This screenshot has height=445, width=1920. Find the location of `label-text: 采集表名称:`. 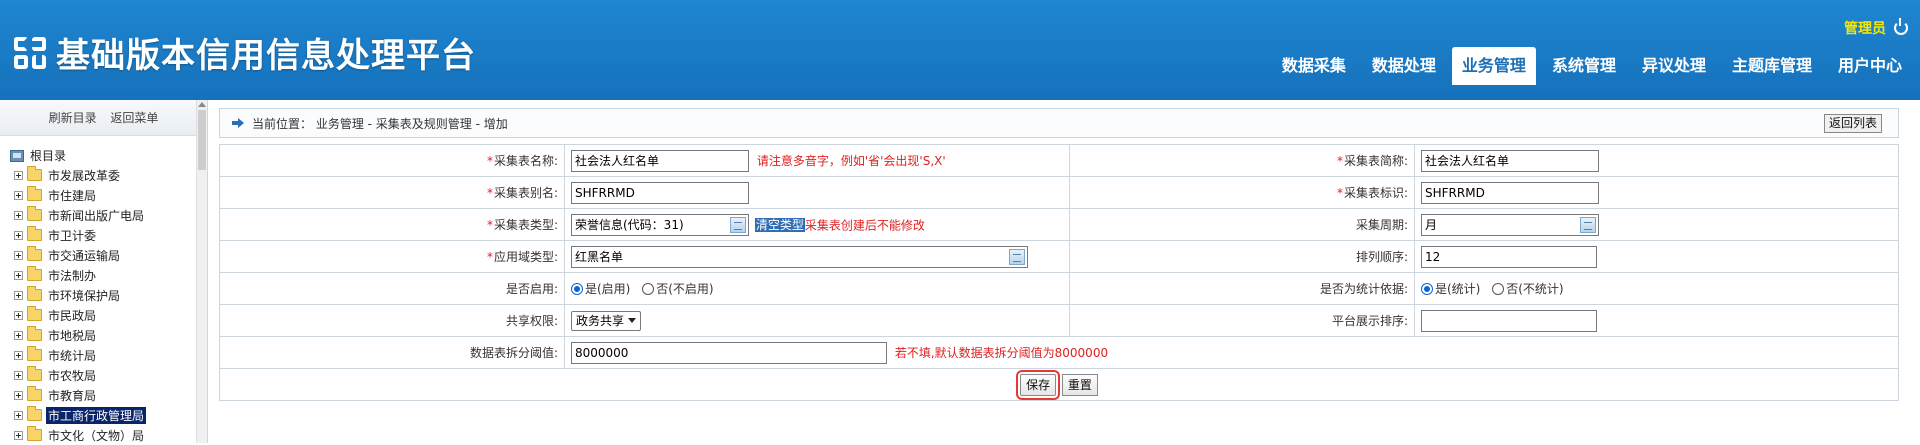

label-text: 采集表名称: is located at coordinates (525, 161).